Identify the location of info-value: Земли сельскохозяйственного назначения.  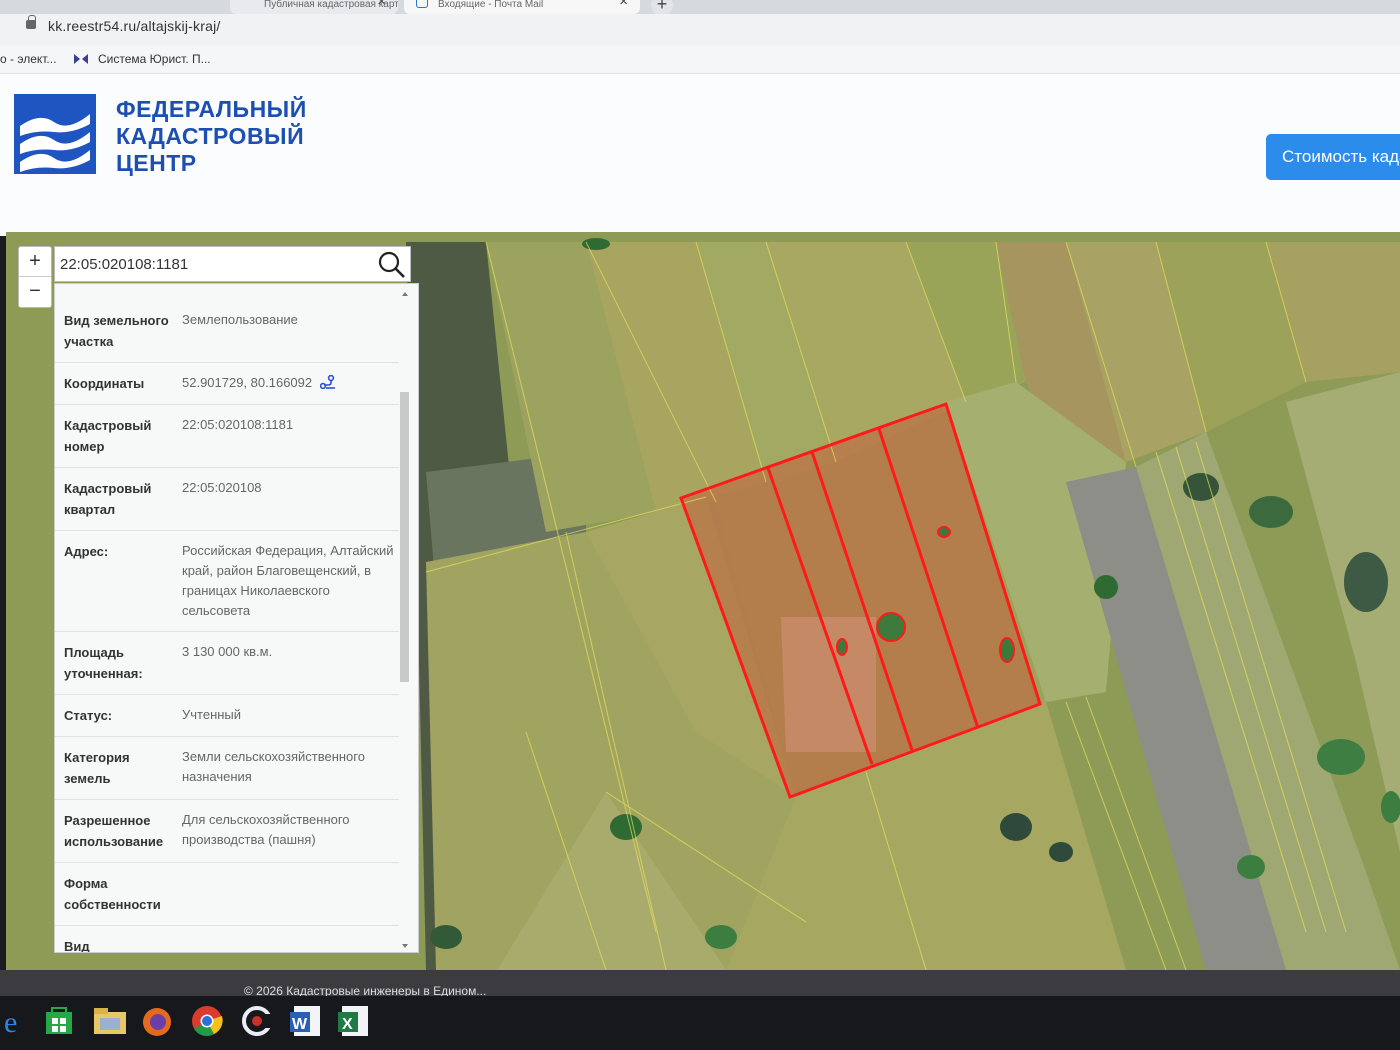
(273, 766).